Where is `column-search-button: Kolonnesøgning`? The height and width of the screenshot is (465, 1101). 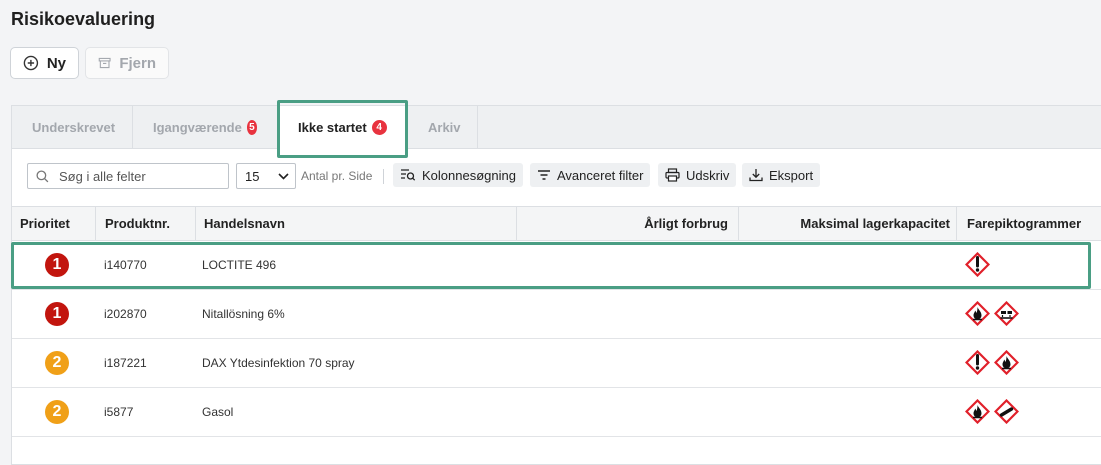 column-search-button: Kolonnesøgning is located at coordinates (458, 175).